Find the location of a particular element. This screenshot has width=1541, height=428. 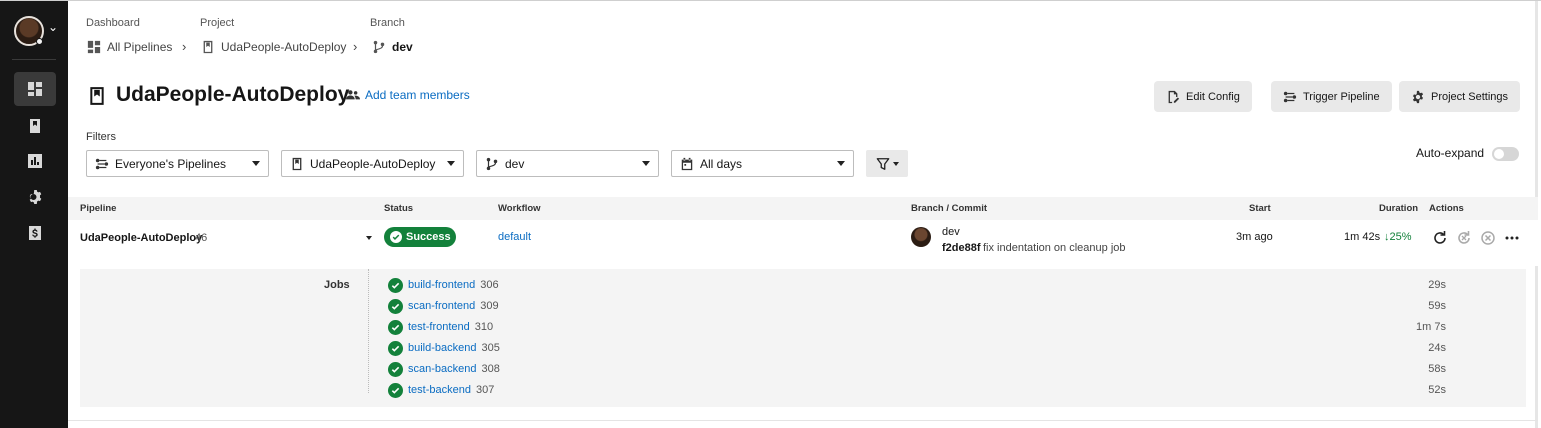

trigger-pipeline-label: Trigger Pipeline is located at coordinates (1341, 96).